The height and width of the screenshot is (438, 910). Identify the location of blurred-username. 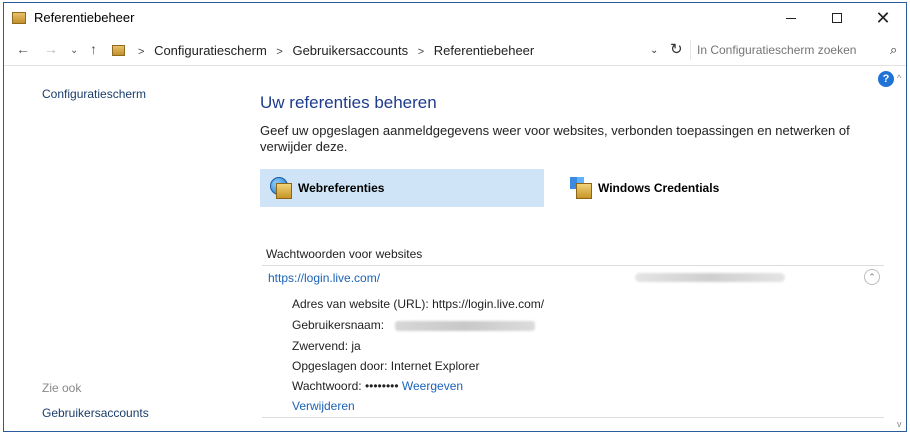
(465, 325).